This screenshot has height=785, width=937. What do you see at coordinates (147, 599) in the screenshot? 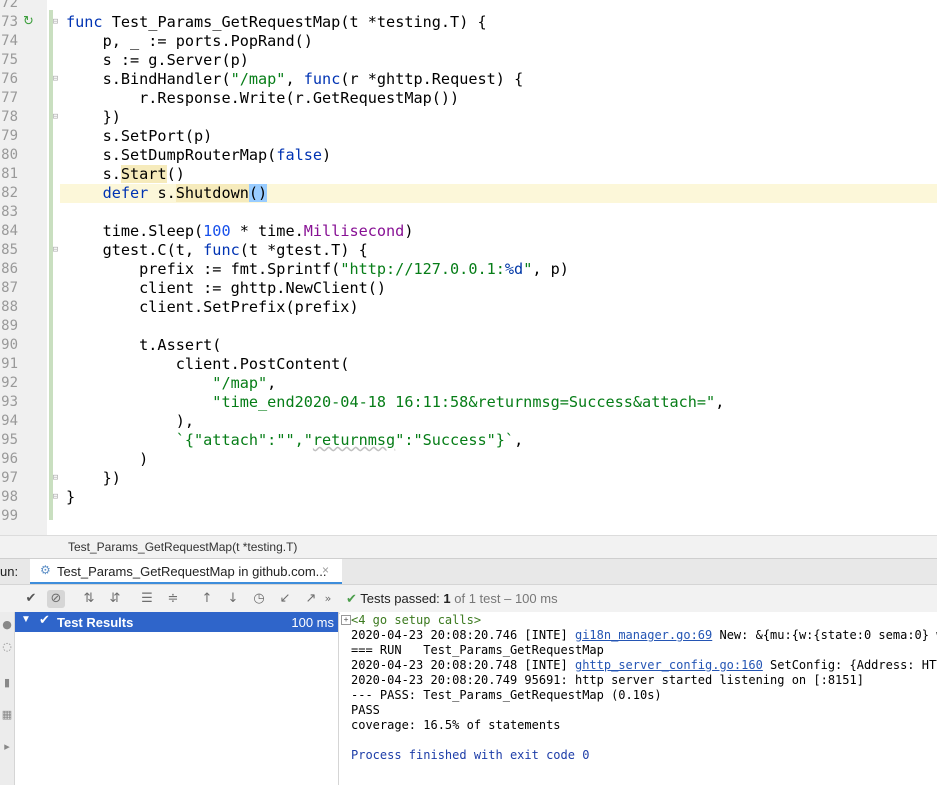
I see `expand-all-icon: ☰` at bounding box center [147, 599].